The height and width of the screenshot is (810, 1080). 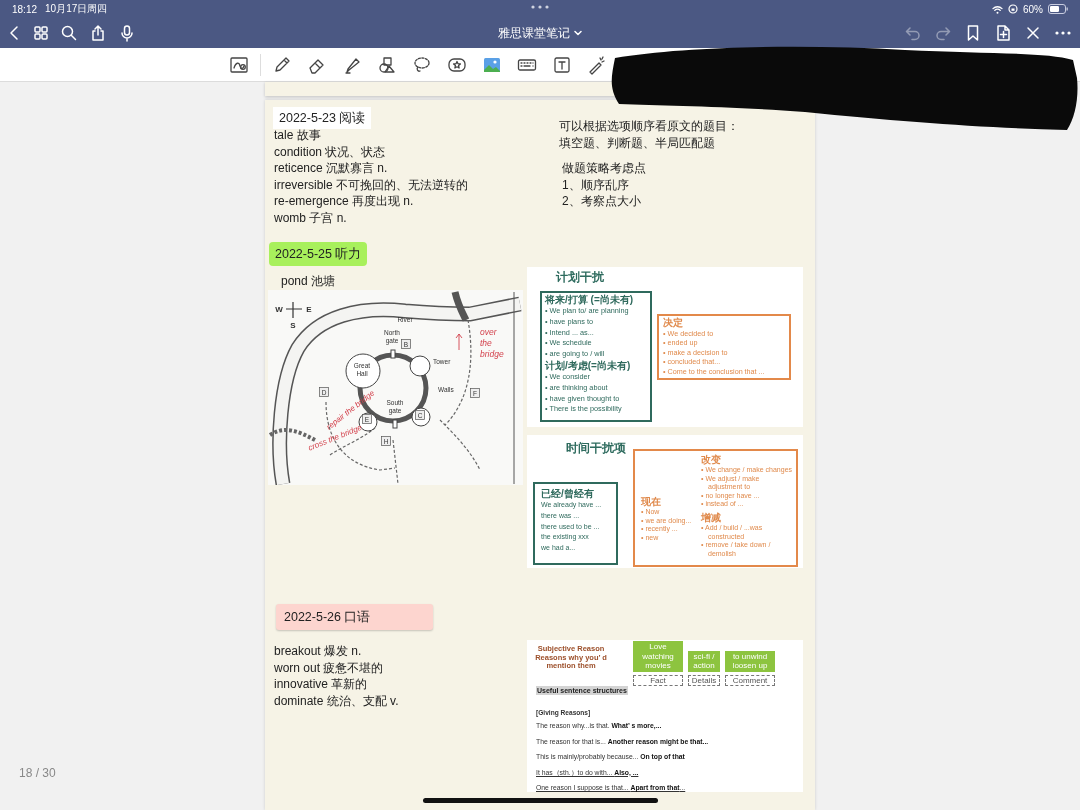 I want to click on slide-text: 现在, so click(x=651, y=502).